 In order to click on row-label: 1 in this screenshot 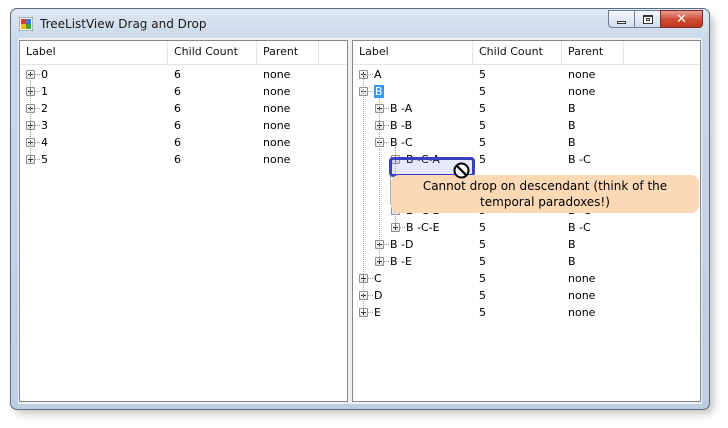, I will do `click(44, 91)`.